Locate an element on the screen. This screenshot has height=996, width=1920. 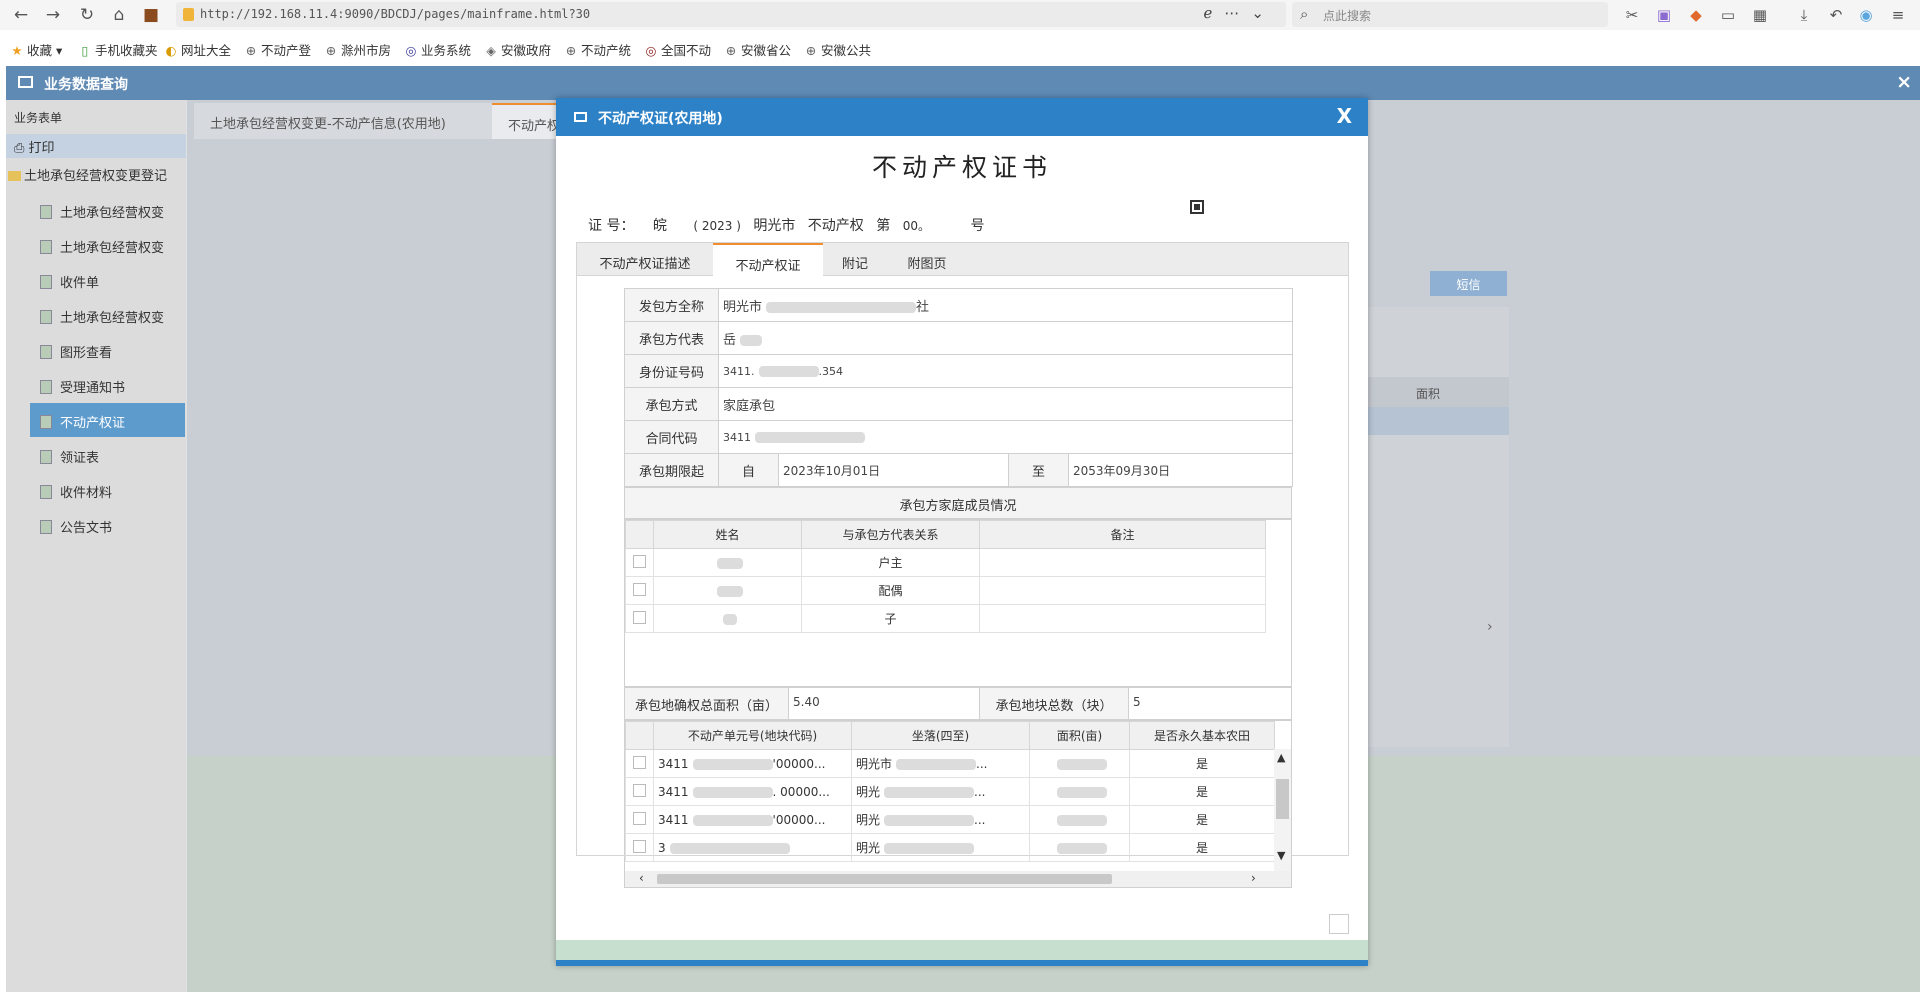
table-row: 户主 is located at coordinates (945, 562).